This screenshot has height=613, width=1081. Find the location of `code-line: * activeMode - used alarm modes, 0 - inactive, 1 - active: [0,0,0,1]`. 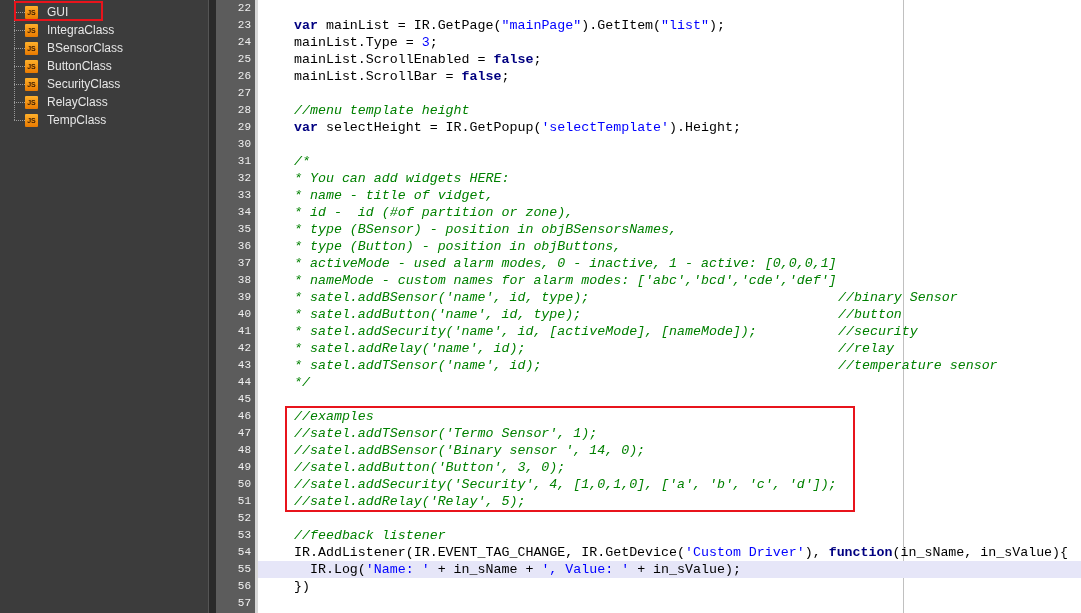

code-line: * activeMode - used alarm modes, 0 - inactive, 1 - active: [0,0,0,1] is located at coordinates (565, 263).